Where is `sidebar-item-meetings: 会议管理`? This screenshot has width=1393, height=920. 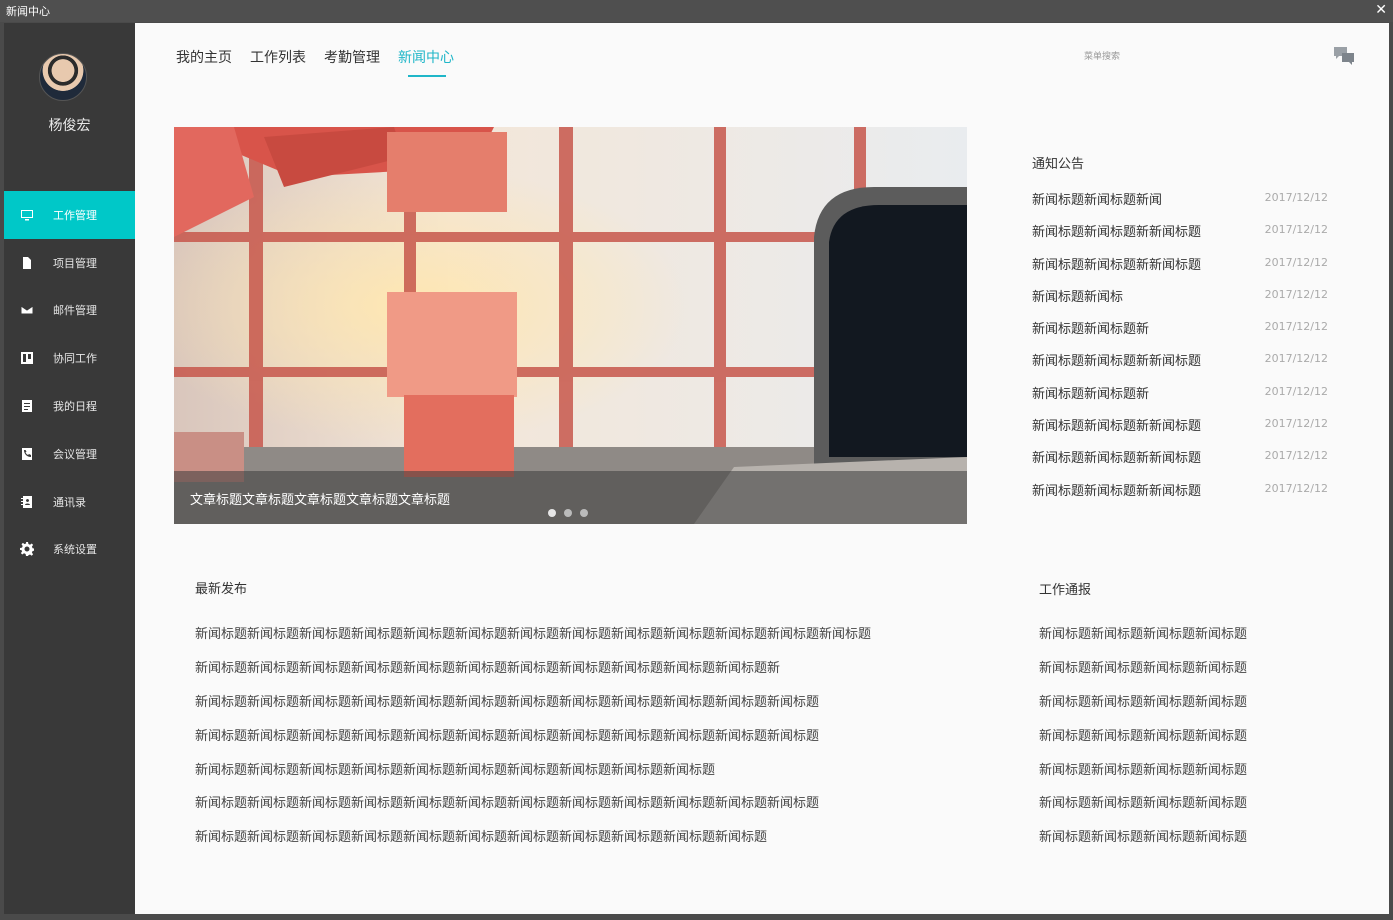 sidebar-item-meetings: 会议管理 is located at coordinates (69, 454).